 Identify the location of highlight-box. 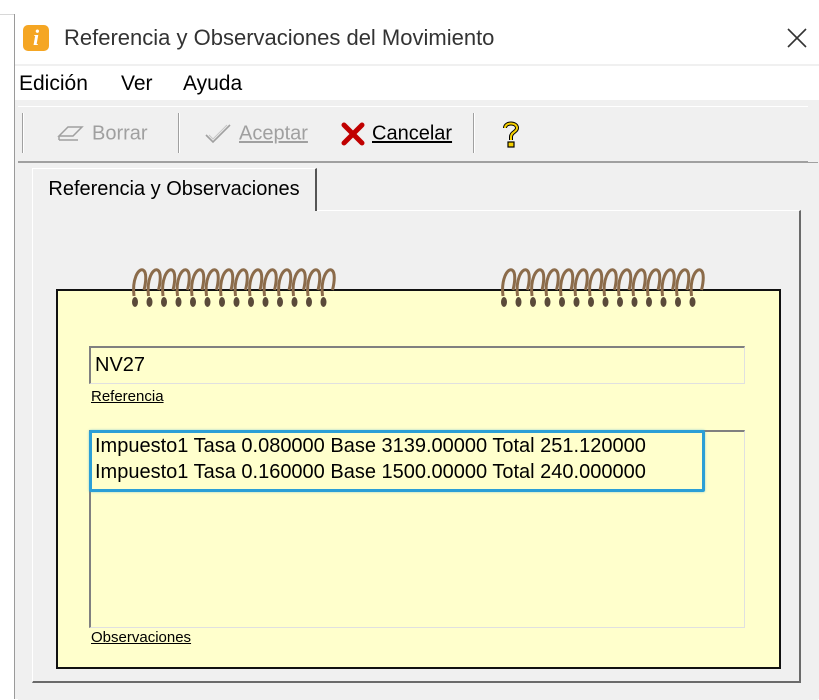
(397, 461).